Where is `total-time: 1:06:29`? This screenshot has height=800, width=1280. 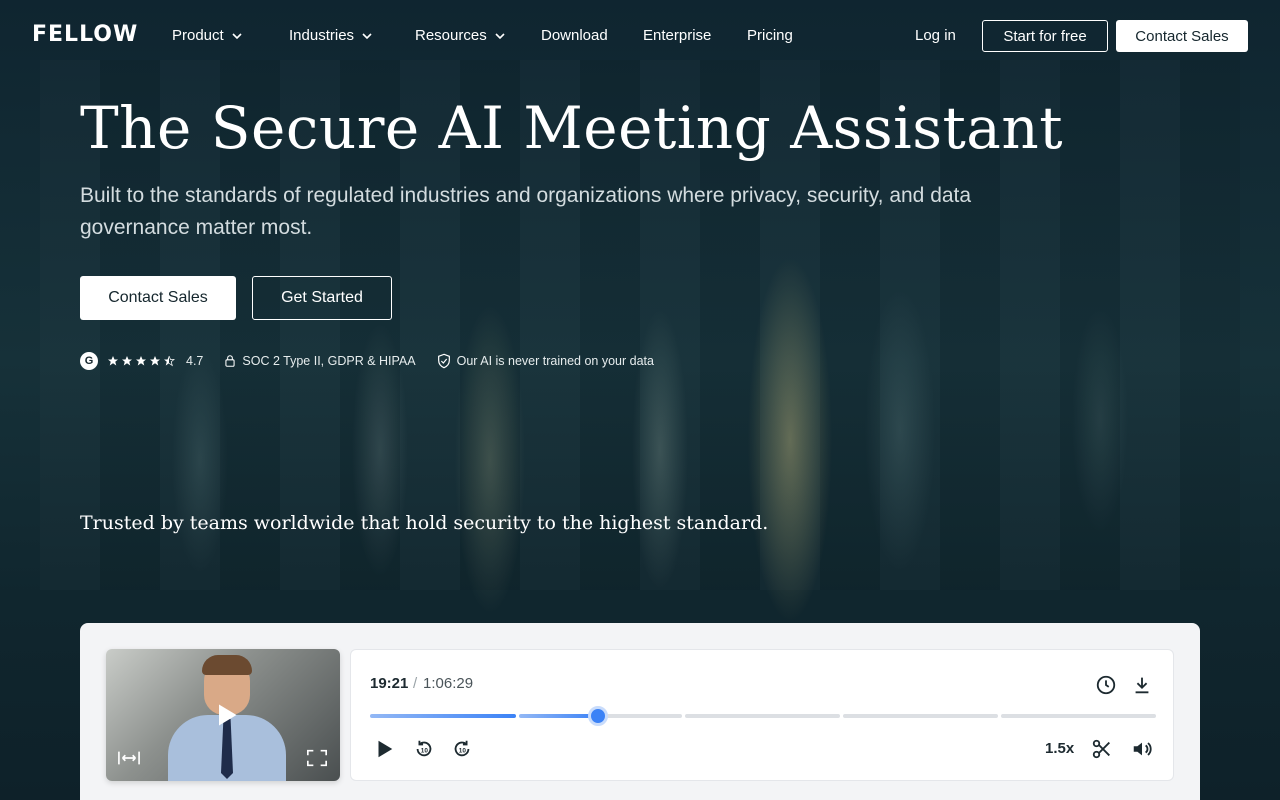
total-time: 1:06:29 is located at coordinates (448, 683).